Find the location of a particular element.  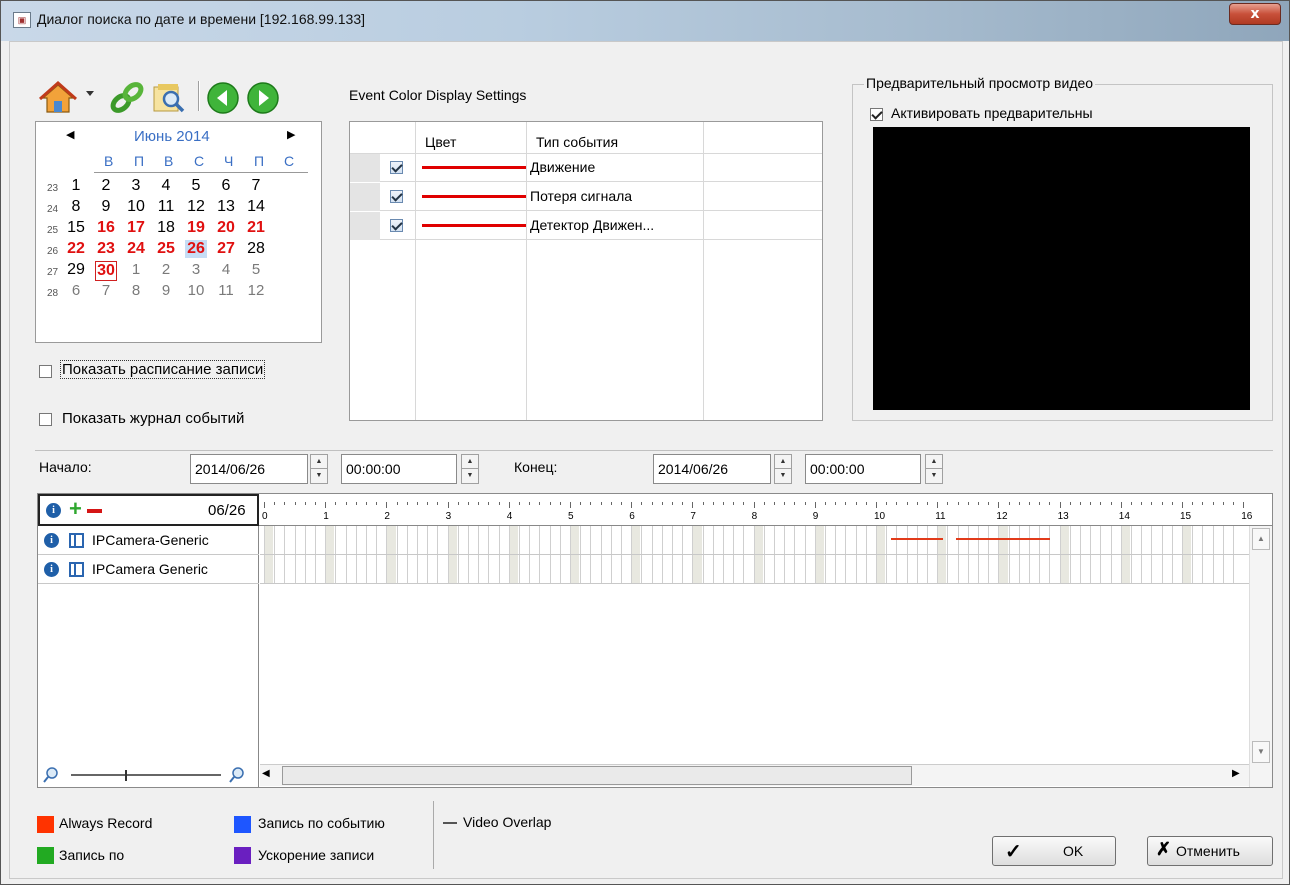

event-type-row: Движение is located at coordinates (586, 168).